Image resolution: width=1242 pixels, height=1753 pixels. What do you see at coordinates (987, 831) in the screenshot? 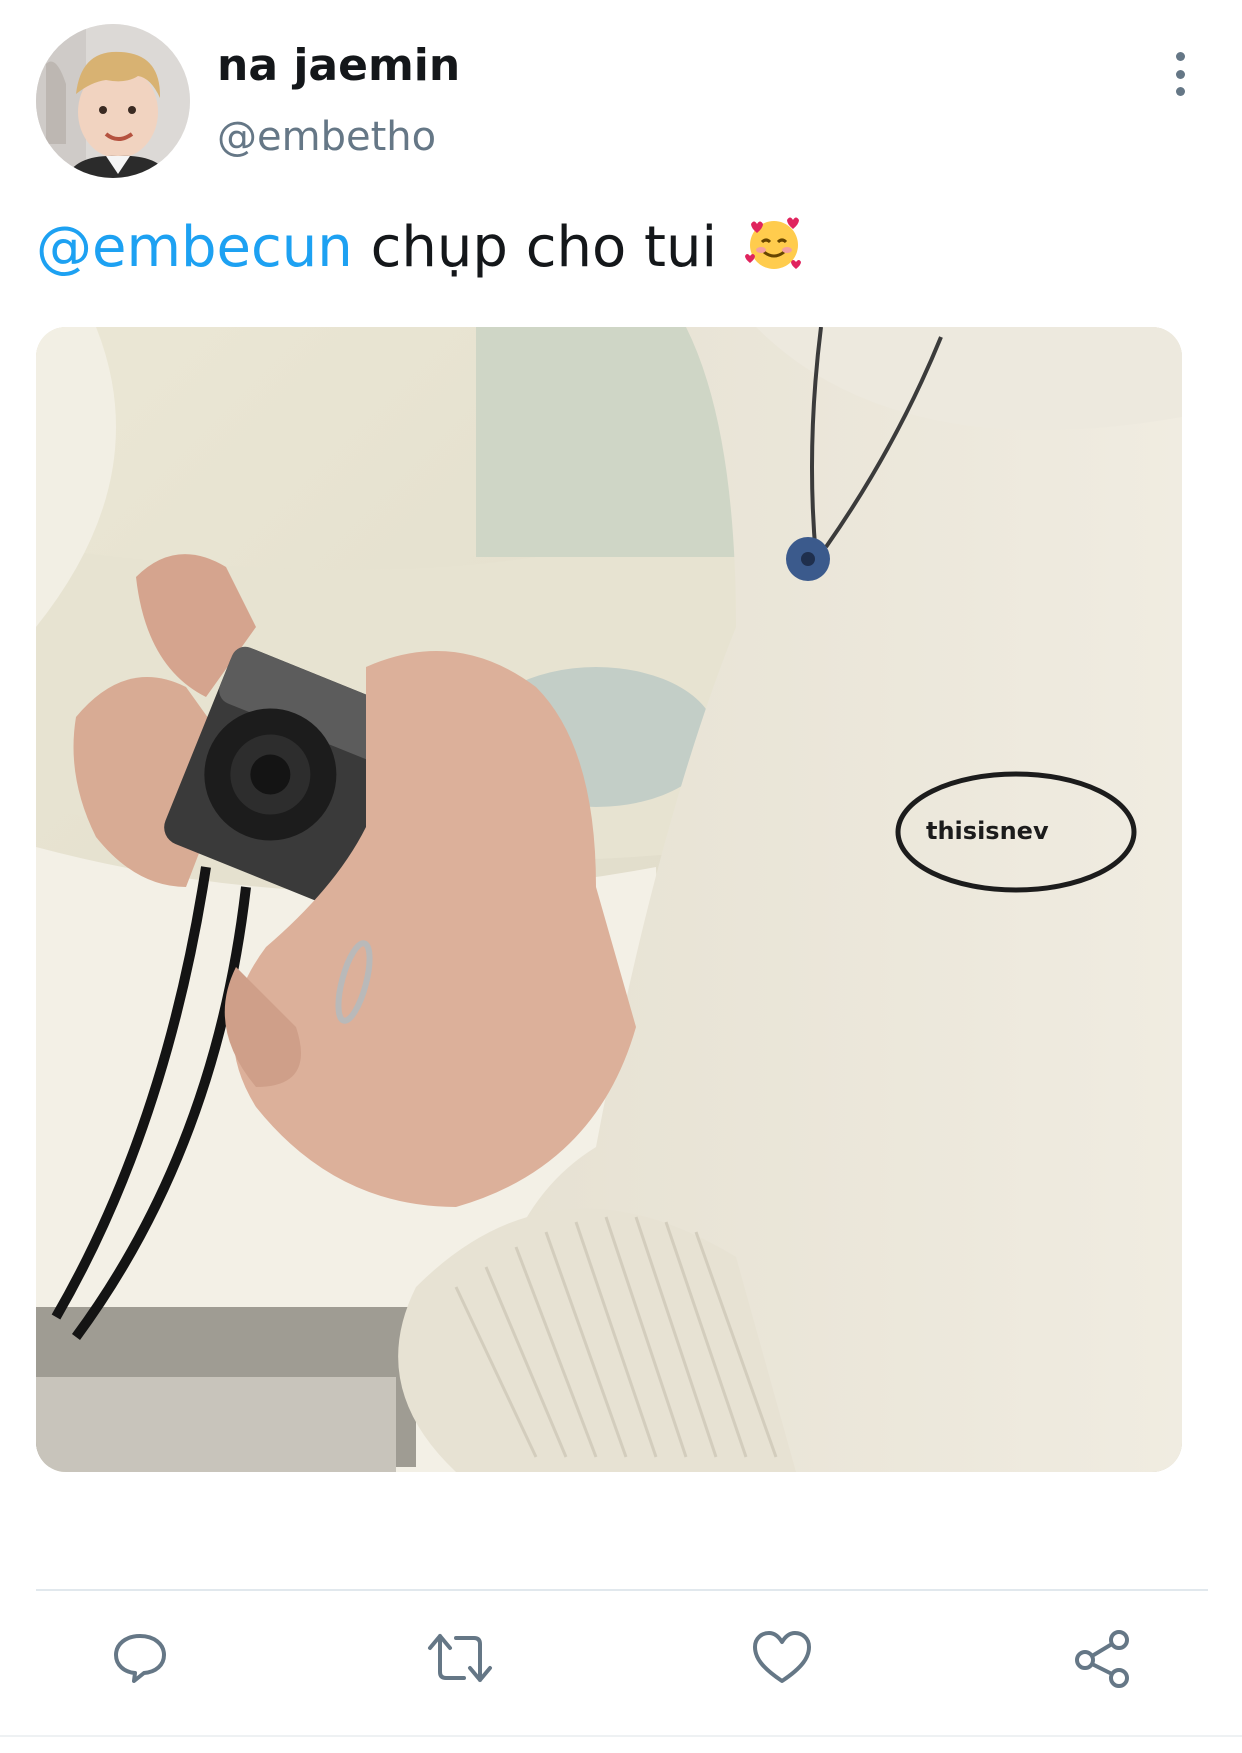
I see `sweater-logo-text: thisisnev` at bounding box center [987, 831].